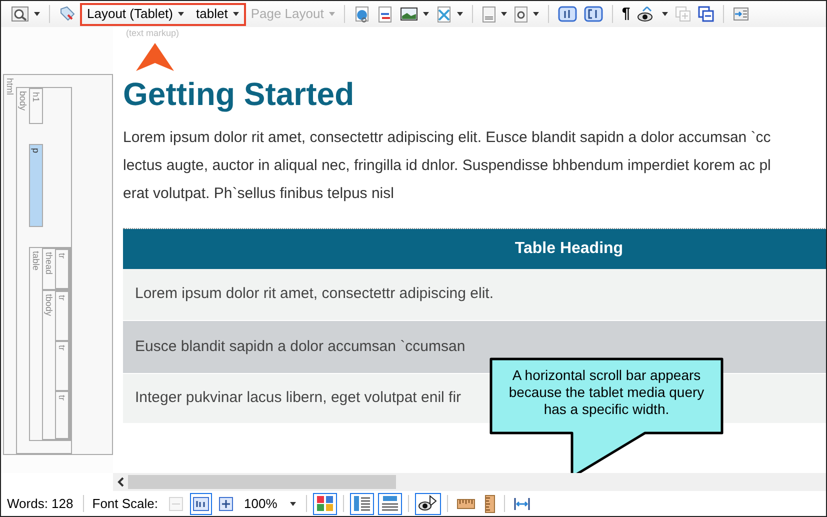  What do you see at coordinates (125, 503) in the screenshot?
I see `status-text: Font Scale:` at bounding box center [125, 503].